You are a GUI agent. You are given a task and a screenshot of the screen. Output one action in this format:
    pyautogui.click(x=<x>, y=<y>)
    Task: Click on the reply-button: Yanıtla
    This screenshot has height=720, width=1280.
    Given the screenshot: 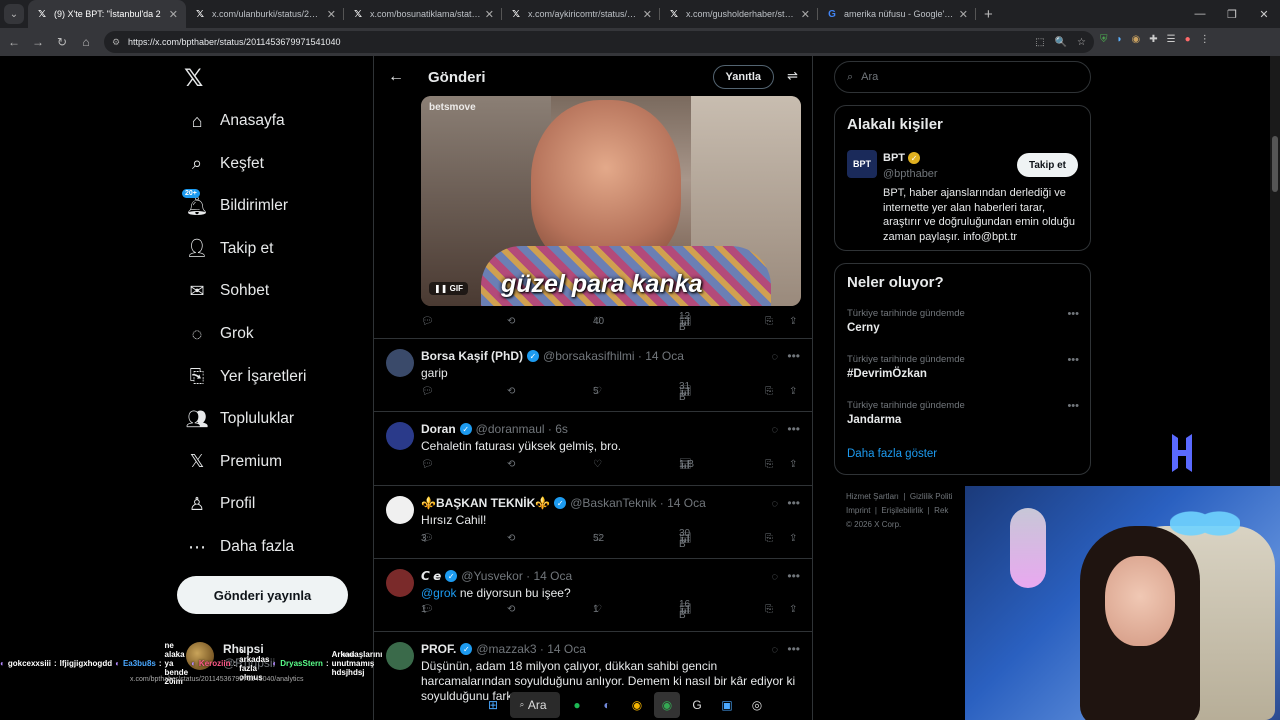 What is the action you would take?
    pyautogui.click(x=743, y=77)
    